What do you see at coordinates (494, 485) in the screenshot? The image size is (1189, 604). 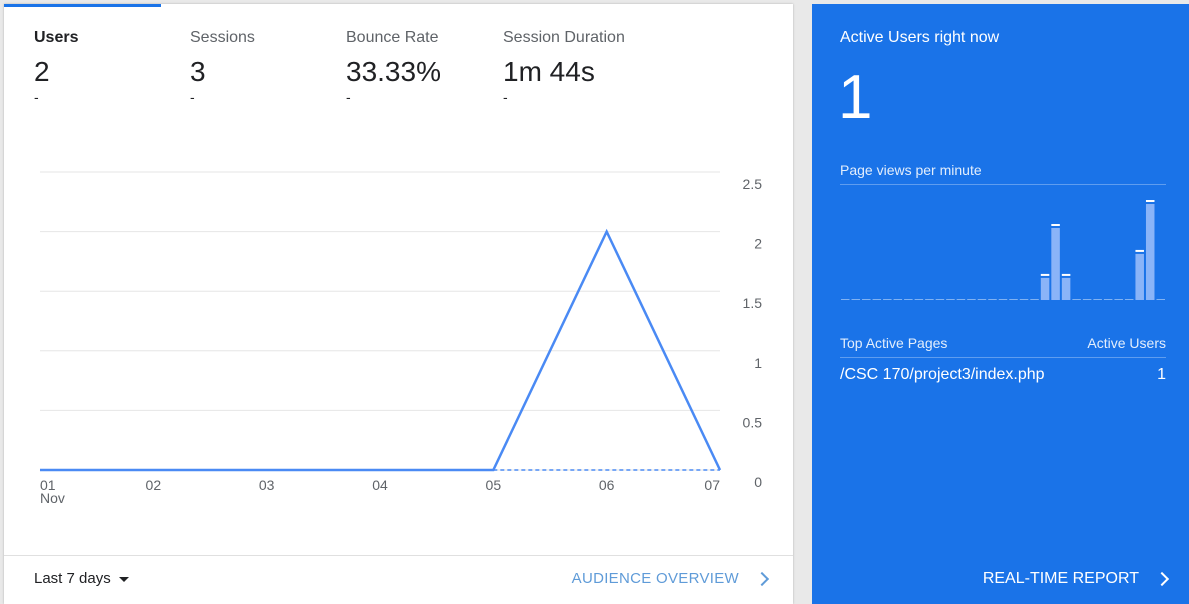 I see `x-tick-label: 05` at bounding box center [494, 485].